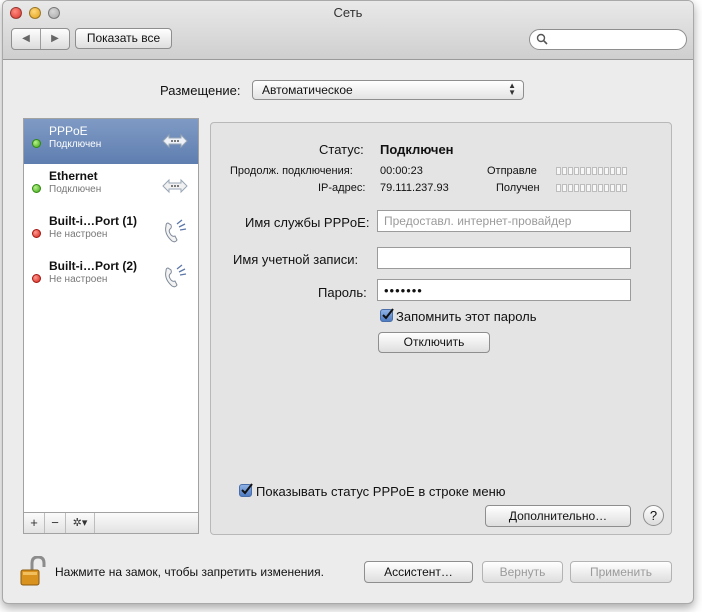 The image size is (702, 612). Describe the element at coordinates (73, 176) in the screenshot. I see `service-name: Ethernet` at that location.